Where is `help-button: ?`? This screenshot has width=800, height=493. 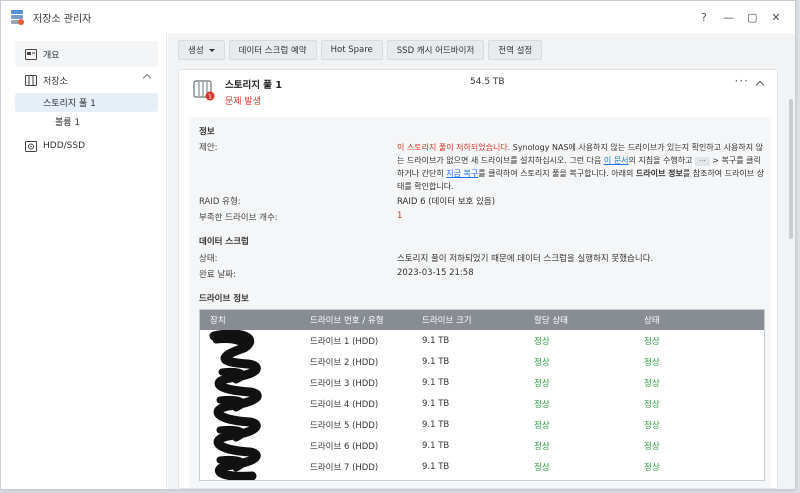 help-button: ? is located at coordinates (704, 17).